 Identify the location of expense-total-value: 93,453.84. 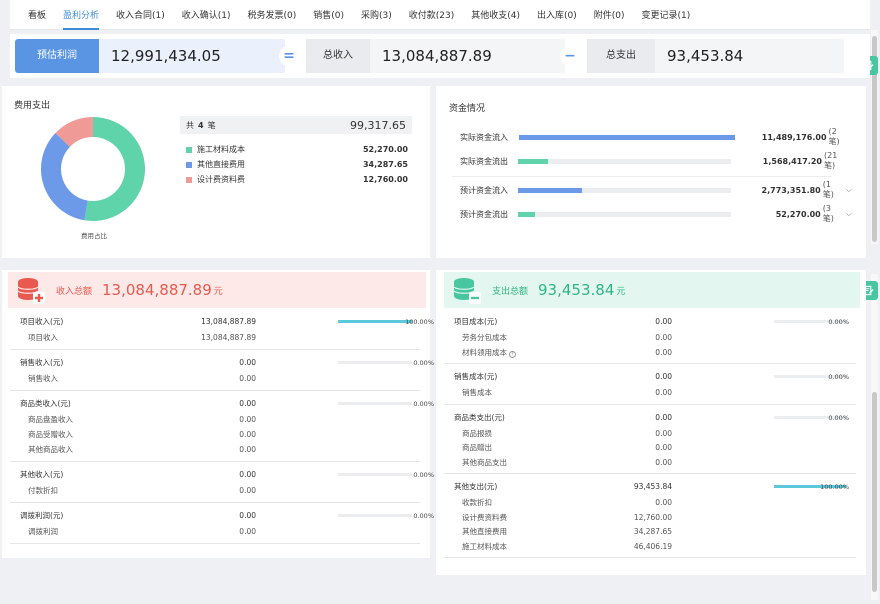
(576, 290).